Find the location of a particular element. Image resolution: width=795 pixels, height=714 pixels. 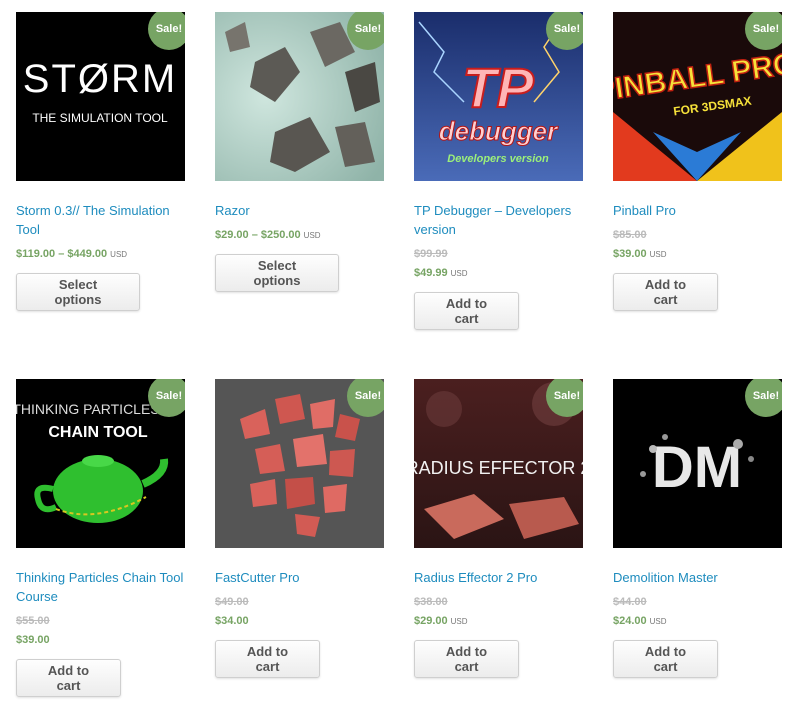

price-regular: $38.00 is located at coordinates (431, 602).